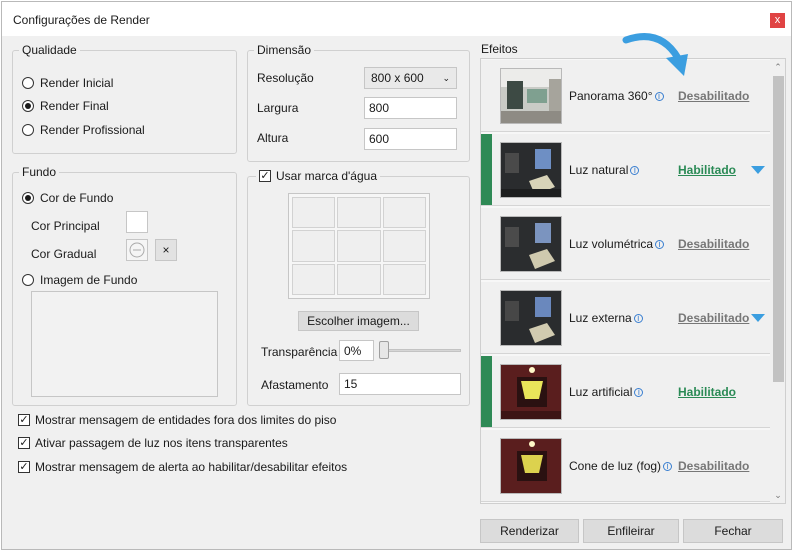 The image size is (795, 553). I want to click on qualidade-legend: Qualidade, so click(49, 50).